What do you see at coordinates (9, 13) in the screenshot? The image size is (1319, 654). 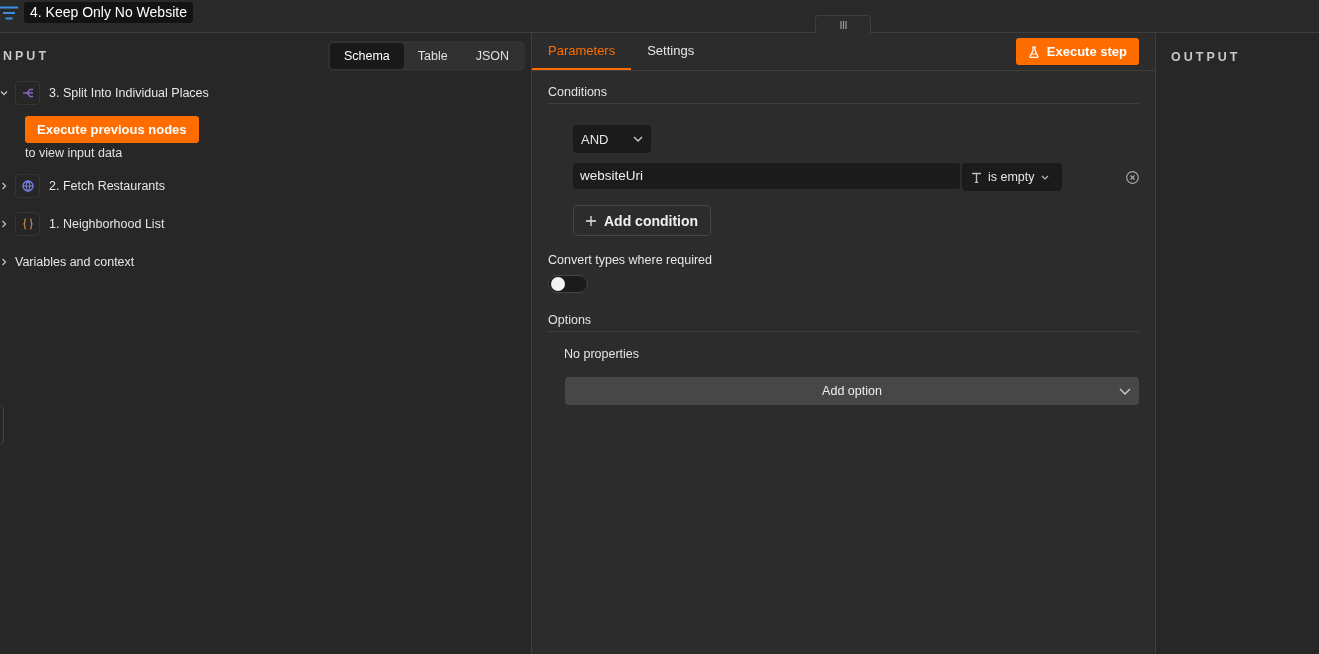 I see `filter-icon` at bounding box center [9, 13].